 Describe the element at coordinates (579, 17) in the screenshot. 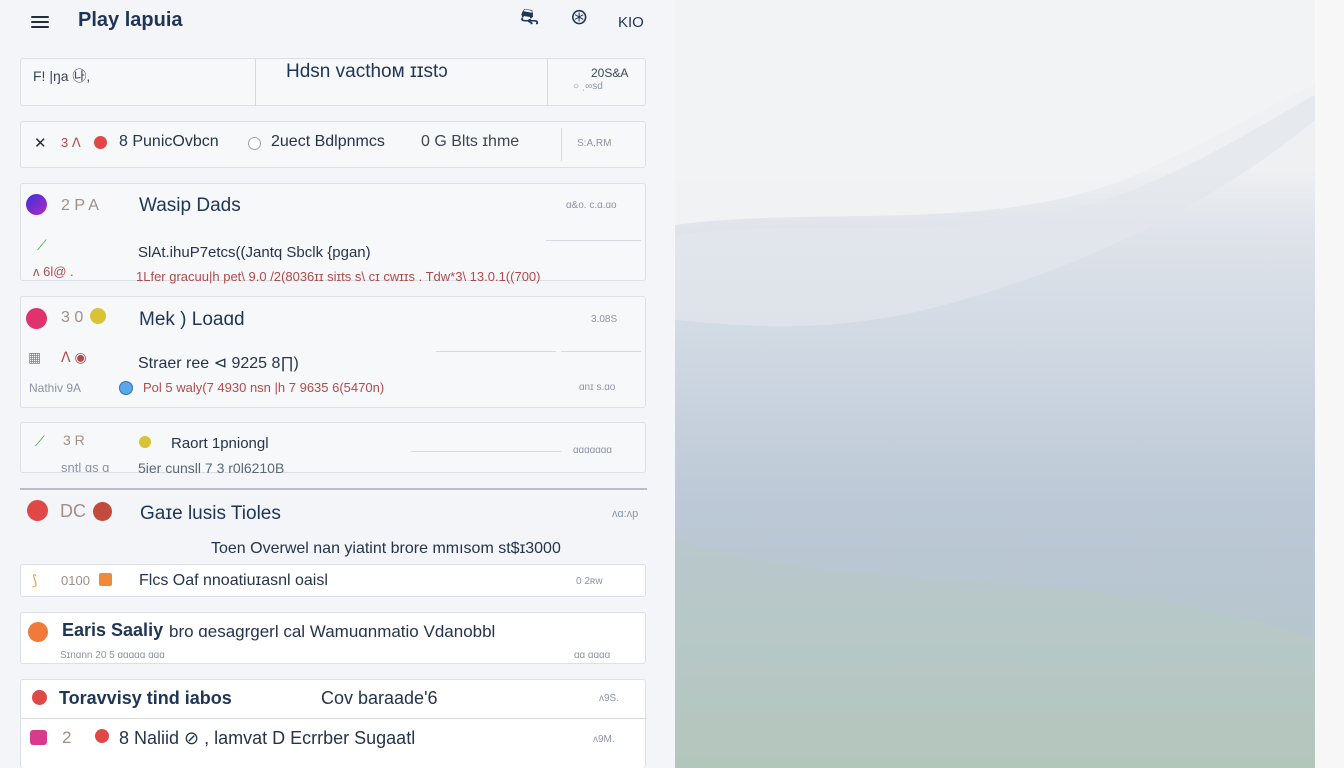

I see `help-icon: ⊛` at that location.